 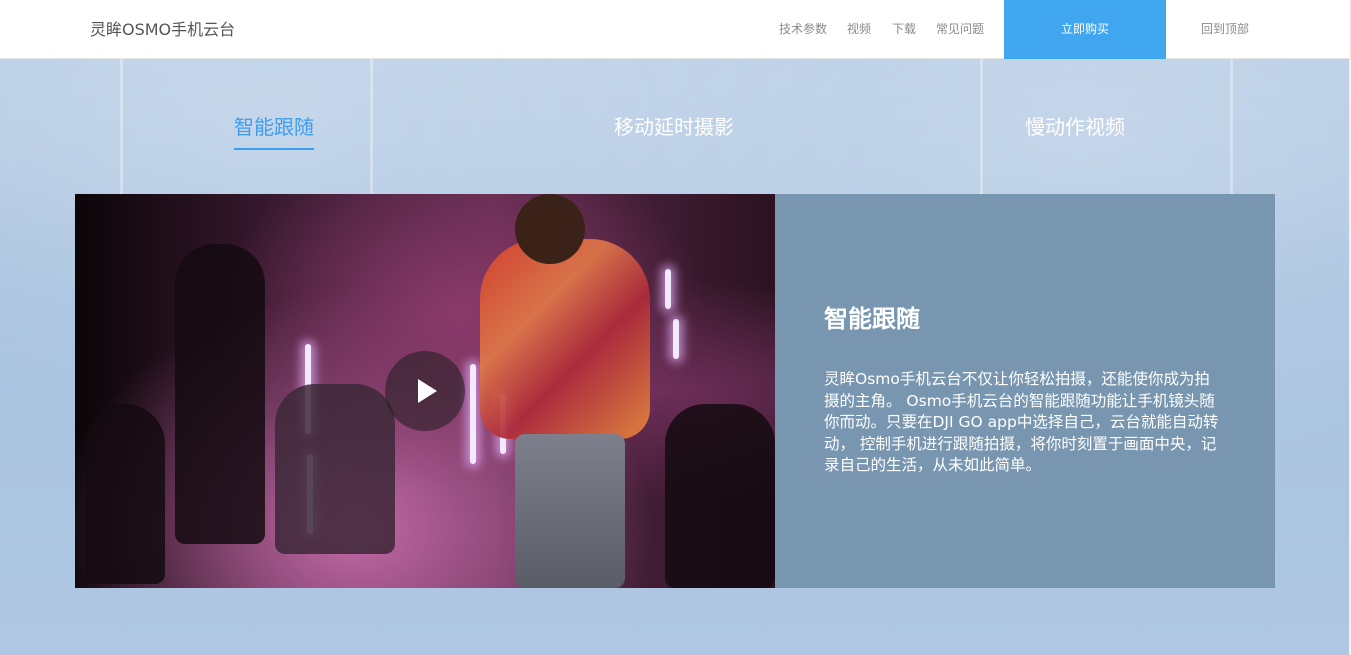 I want to click on buy-now-button: 立即购买, so click(x=1085, y=29).